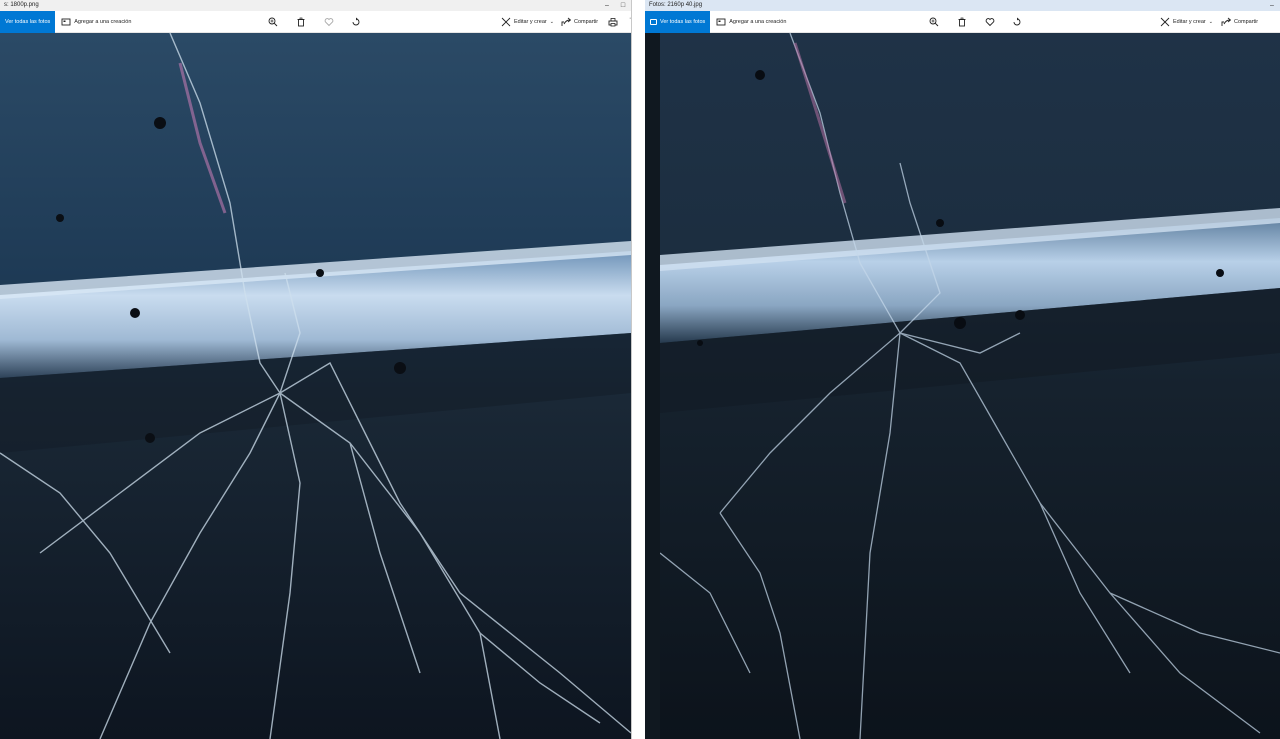 The image size is (1280, 739). I want to click on title-bar: s: 1800p.png – □, so click(315, 5).